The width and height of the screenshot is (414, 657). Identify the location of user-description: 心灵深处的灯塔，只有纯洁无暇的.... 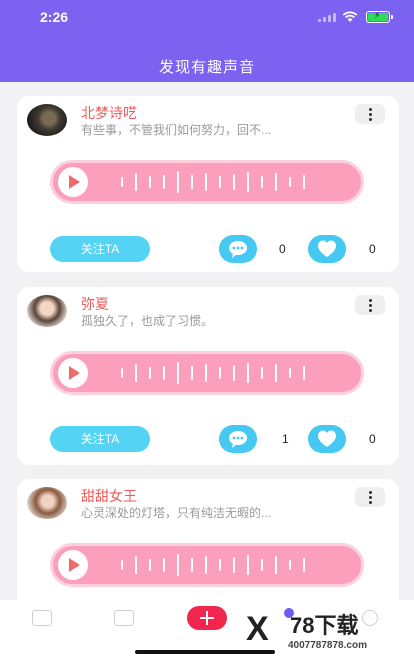
(176, 513).